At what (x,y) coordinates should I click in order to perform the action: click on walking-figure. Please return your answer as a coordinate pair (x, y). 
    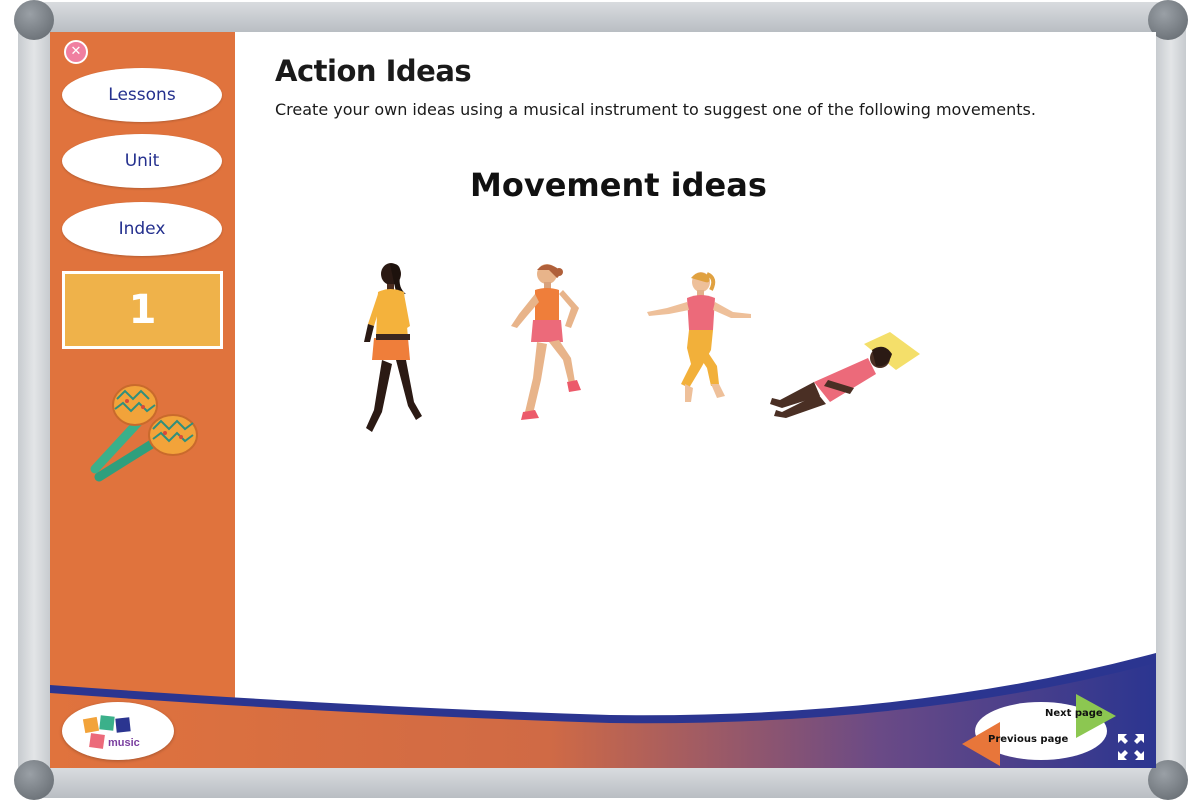
    Looking at the image, I should click on (393, 347).